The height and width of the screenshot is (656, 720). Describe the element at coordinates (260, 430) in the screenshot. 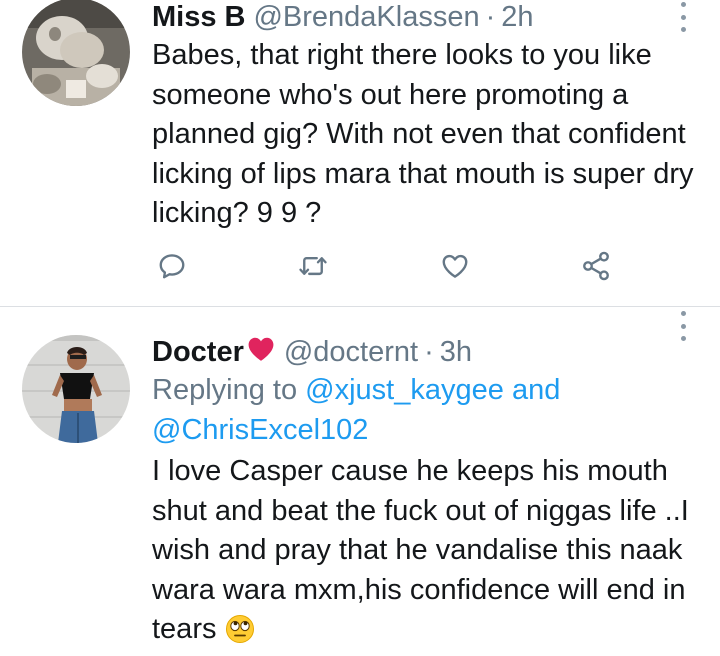

I see `mention-link: @ChrisExcel102` at that location.